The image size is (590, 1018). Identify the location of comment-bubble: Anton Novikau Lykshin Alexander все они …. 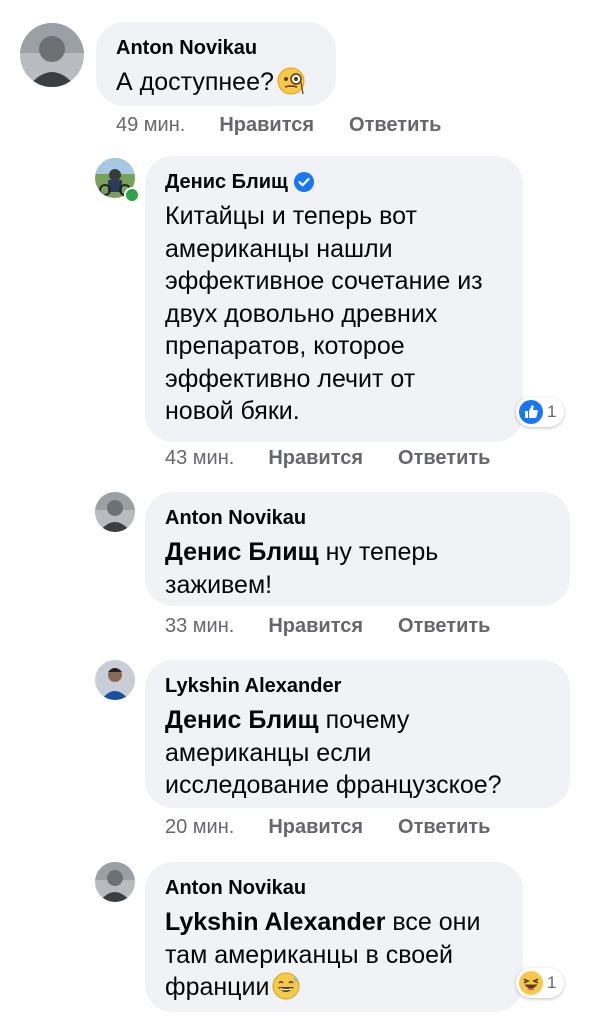
(334, 937).